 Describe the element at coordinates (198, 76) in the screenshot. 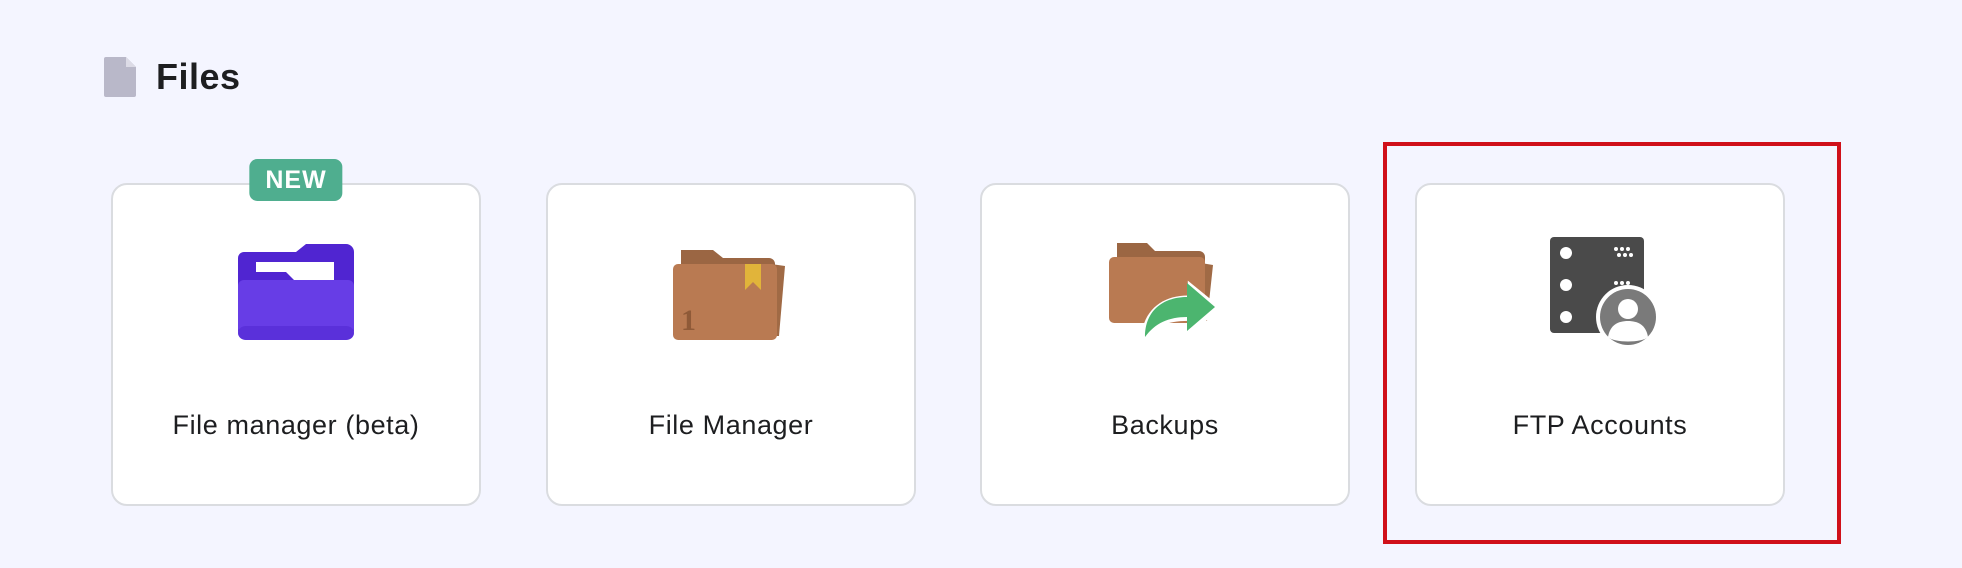

I see `section-title: Files` at that location.